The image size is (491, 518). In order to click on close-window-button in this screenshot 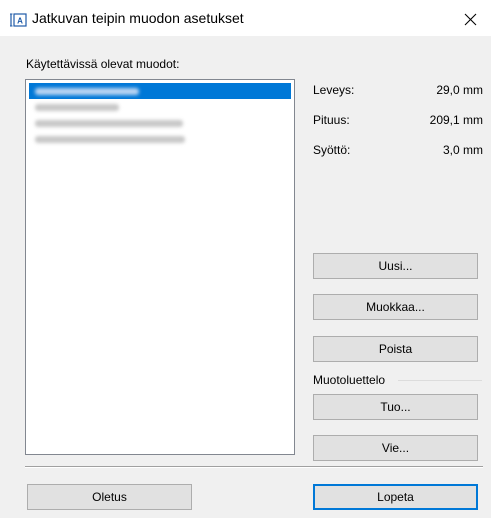, I will do `click(470, 19)`.